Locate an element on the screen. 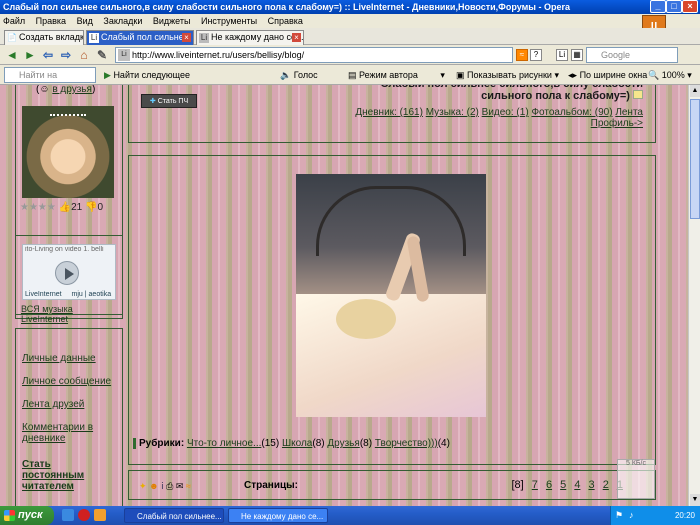 The image size is (700, 525). smile-icon: ☻ is located at coordinates (153, 486).